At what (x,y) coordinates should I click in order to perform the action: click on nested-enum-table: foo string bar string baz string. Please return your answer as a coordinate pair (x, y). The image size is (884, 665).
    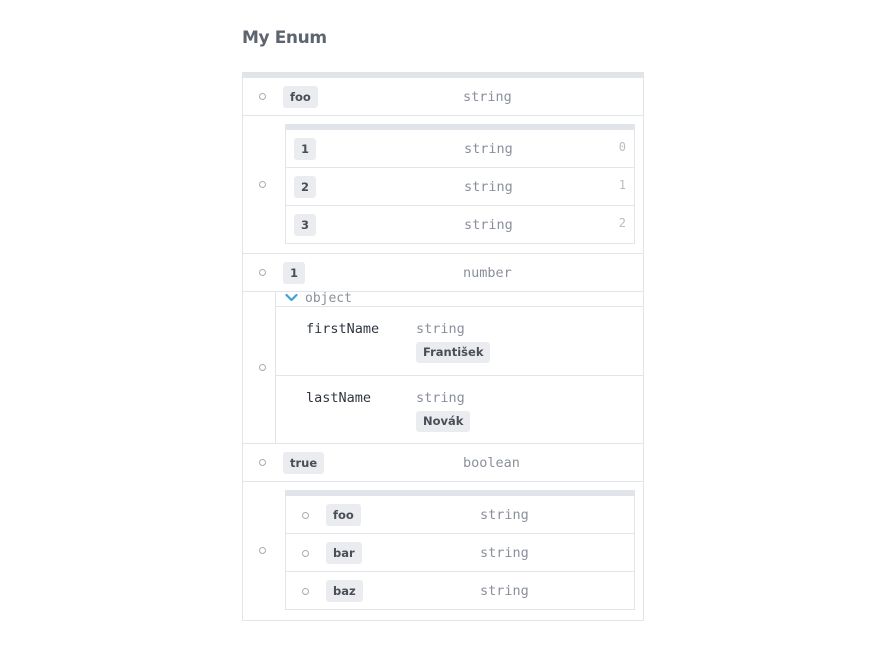
    Looking at the image, I should click on (460, 550).